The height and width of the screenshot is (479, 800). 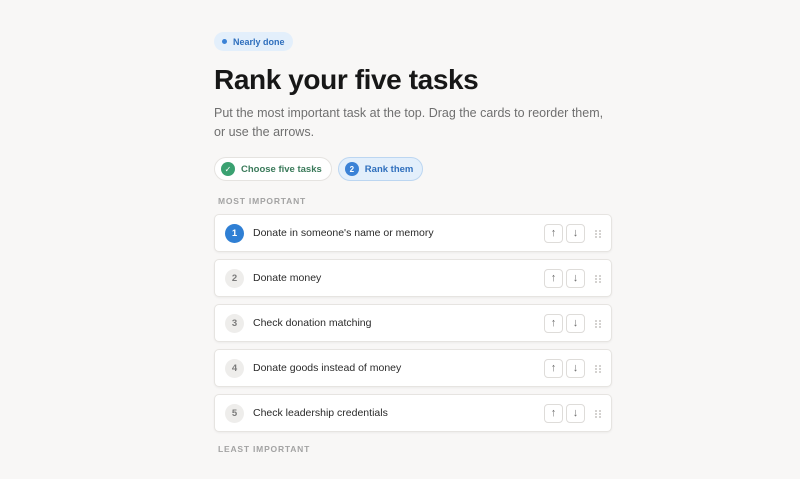 What do you see at coordinates (262, 201) in the screenshot?
I see `most-important-label: MOST IMPORTANT` at bounding box center [262, 201].